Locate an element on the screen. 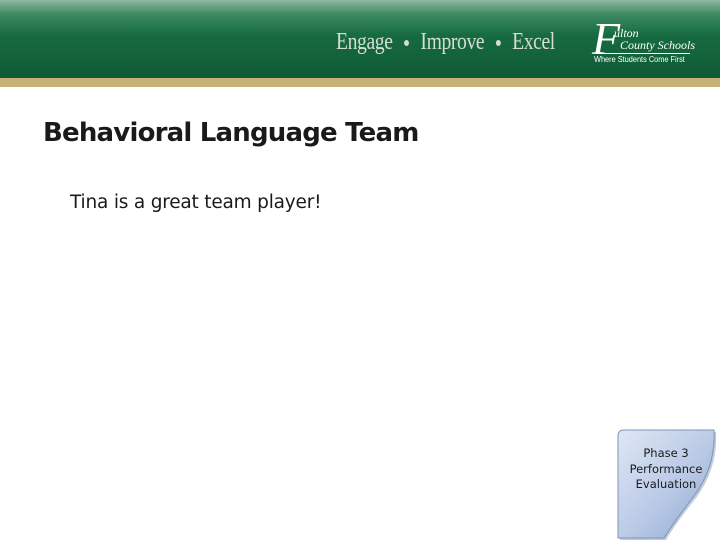  evaluation-label: Evaluation is located at coordinates (666, 484).